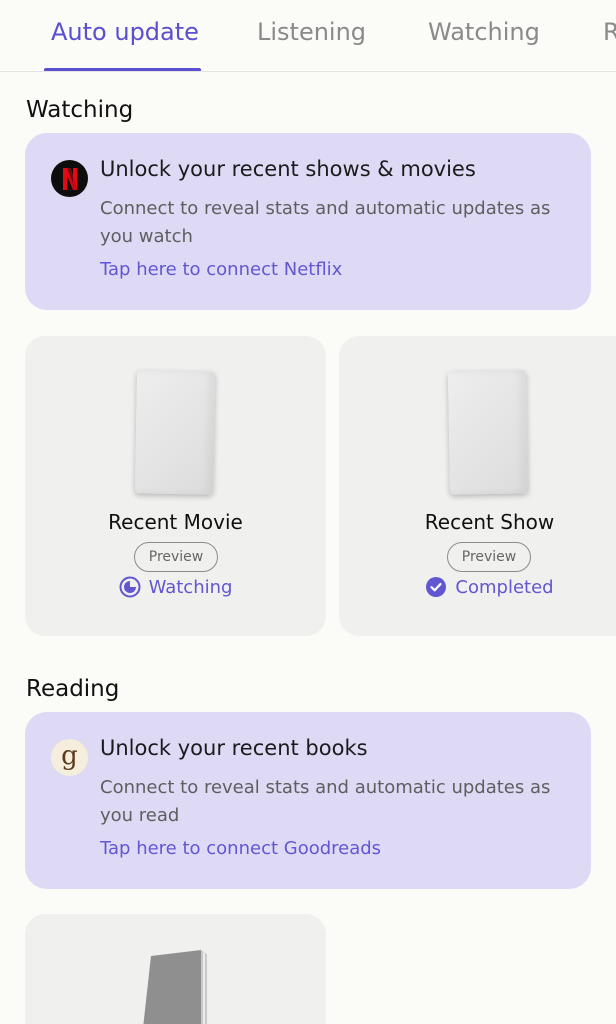  I want to click on goodreads-icon: g, so click(69, 757).